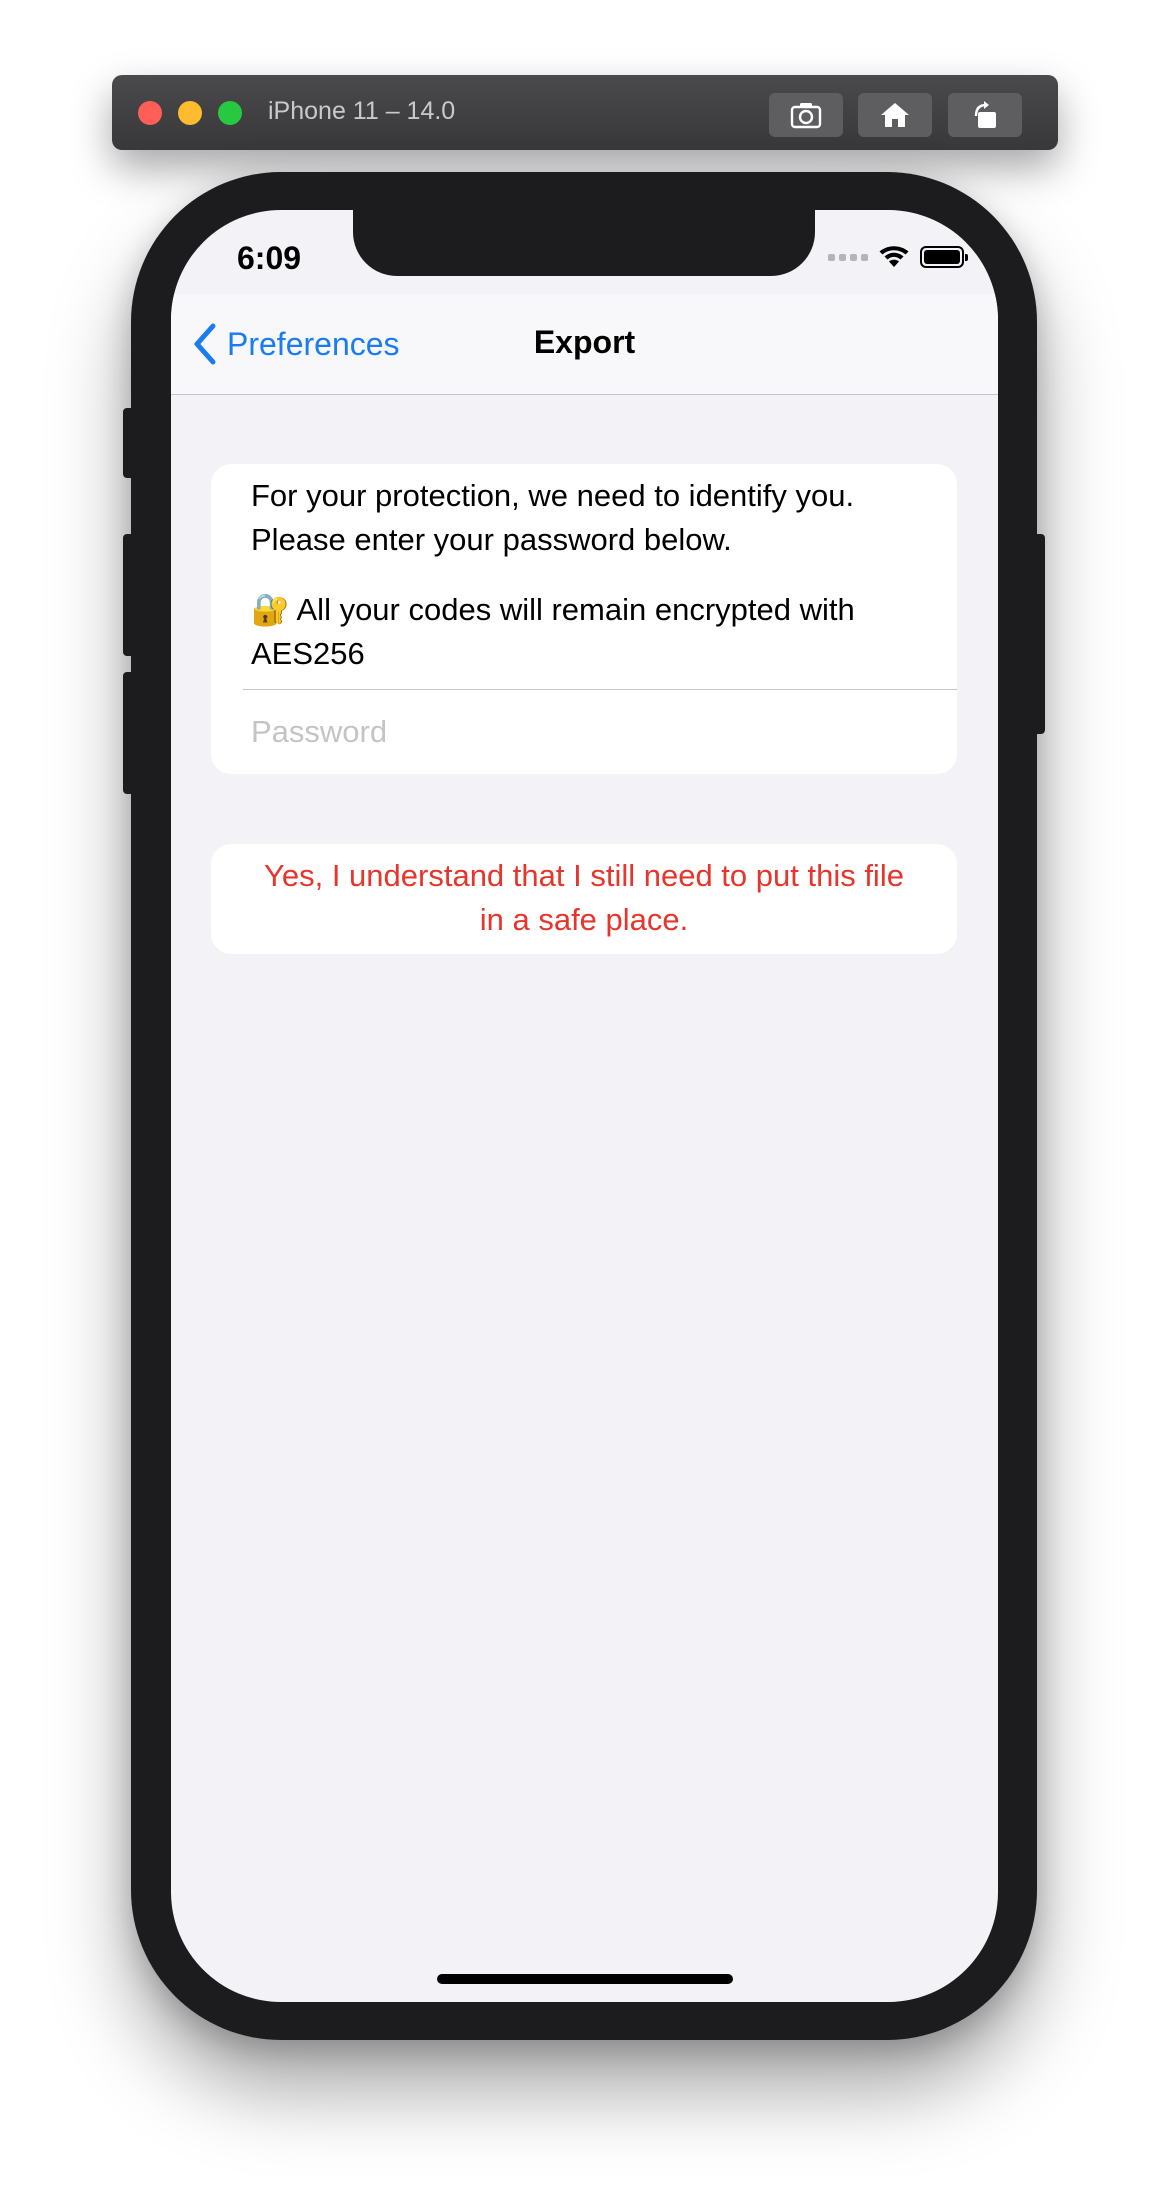  I want to click on status-icons, so click(898, 257).